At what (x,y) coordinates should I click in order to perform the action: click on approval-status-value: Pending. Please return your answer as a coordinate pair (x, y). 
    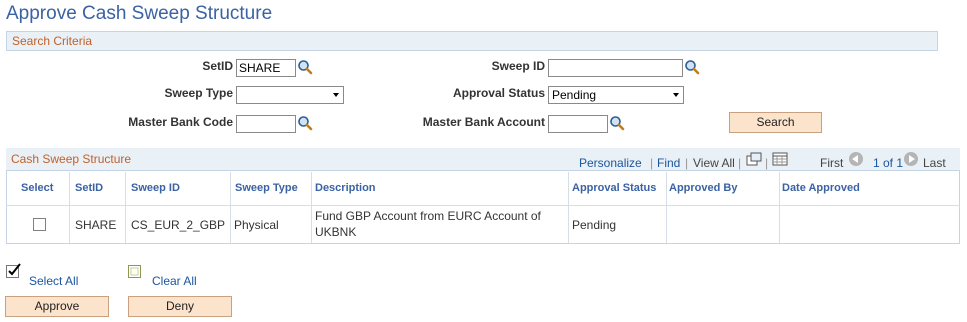
    Looking at the image, I should click on (574, 95).